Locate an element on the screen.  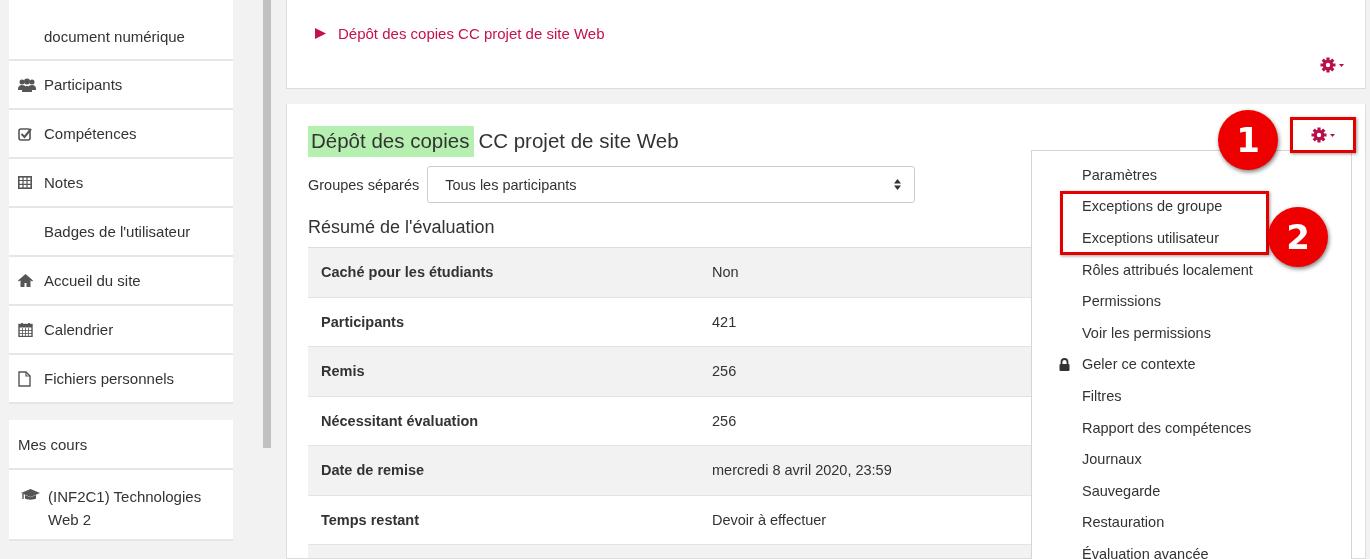
menu-item: Rapport des compétences is located at coordinates (1167, 427).